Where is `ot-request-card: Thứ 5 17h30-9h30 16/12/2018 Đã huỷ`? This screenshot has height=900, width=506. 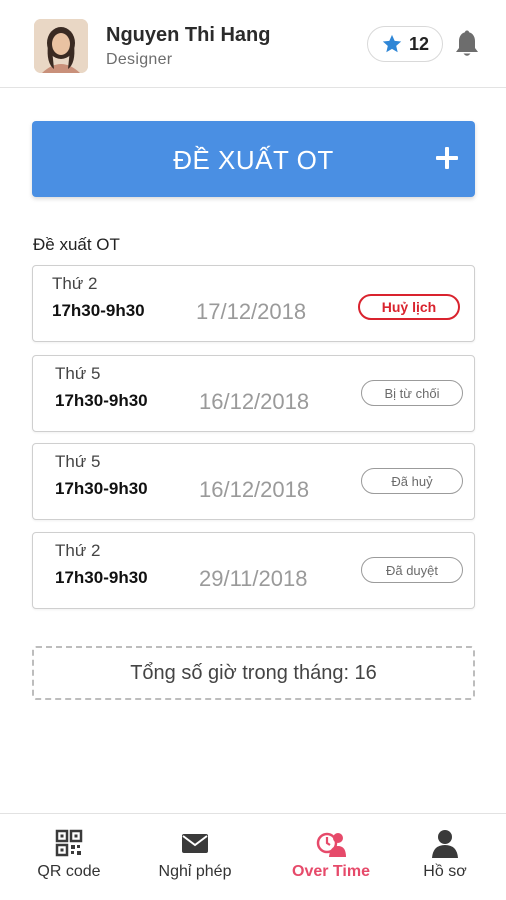
ot-request-card: Thứ 5 17h30-9h30 16/12/2018 Đã huỷ is located at coordinates (253, 481).